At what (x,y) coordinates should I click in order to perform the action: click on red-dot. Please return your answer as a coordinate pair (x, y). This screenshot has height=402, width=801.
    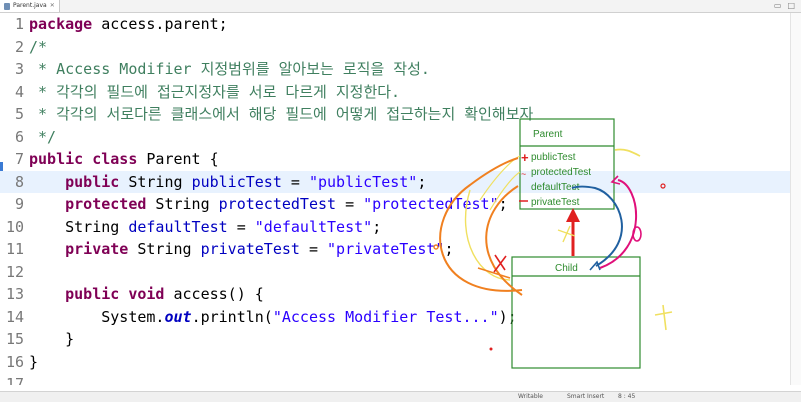
    Looking at the image, I should click on (491, 349).